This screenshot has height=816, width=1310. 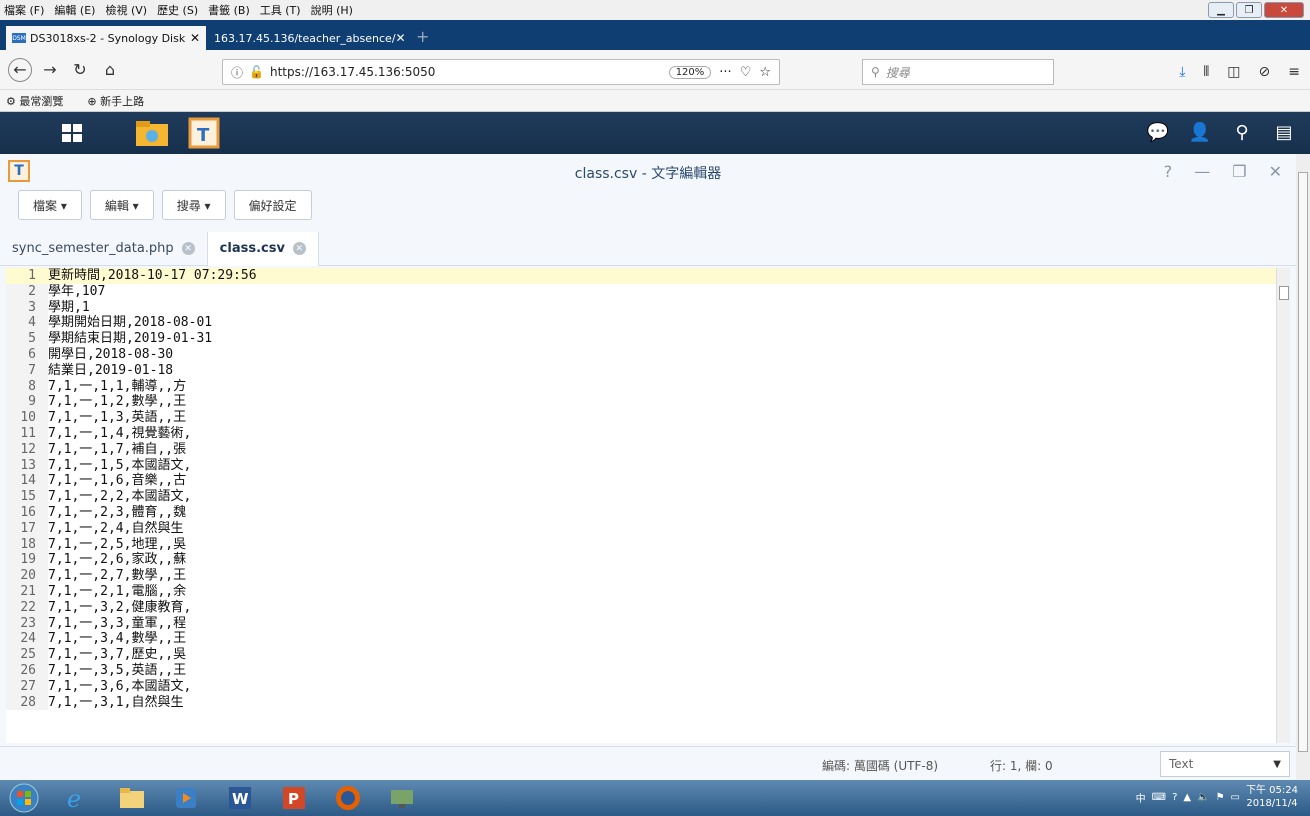 What do you see at coordinates (204, 133) in the screenshot?
I see `text-editor-app-icon: T` at bounding box center [204, 133].